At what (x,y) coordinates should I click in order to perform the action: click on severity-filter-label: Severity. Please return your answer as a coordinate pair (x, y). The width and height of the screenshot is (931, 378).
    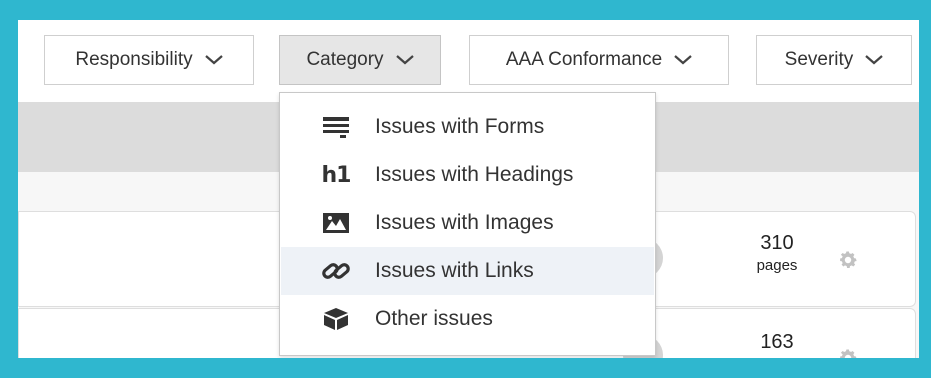
    Looking at the image, I should click on (819, 59).